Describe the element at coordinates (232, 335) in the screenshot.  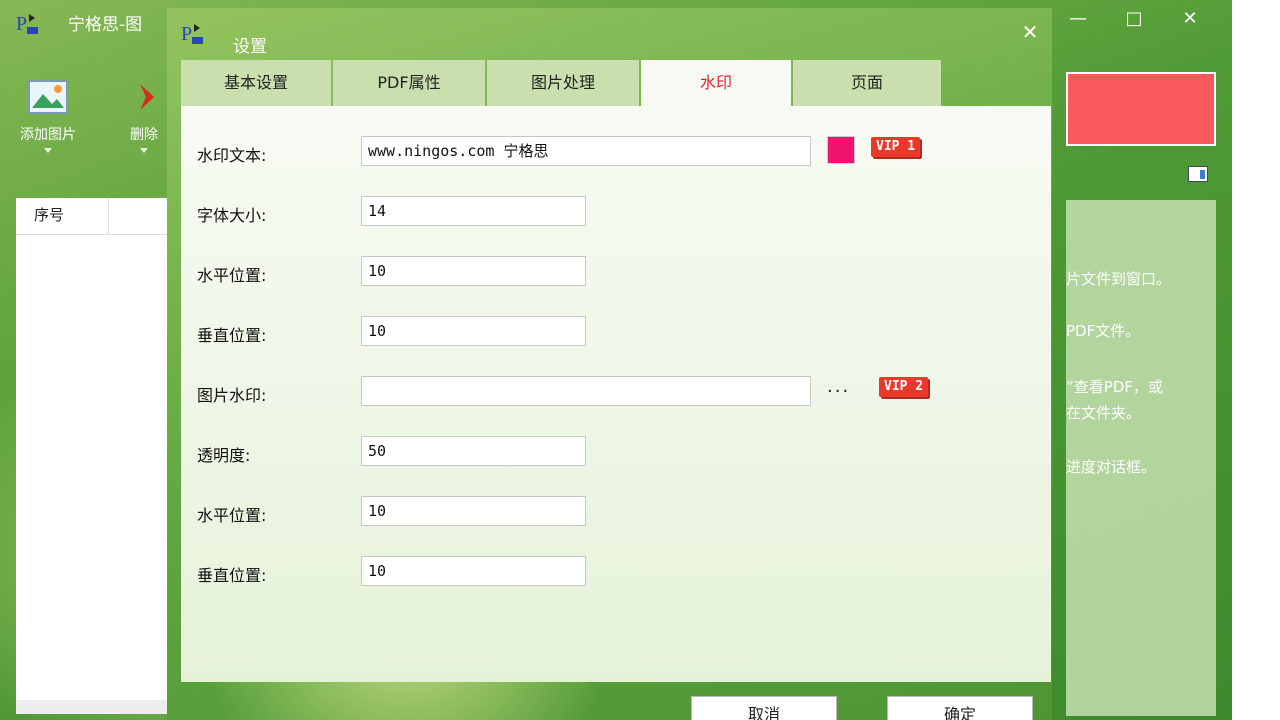
I see `text-vertical-position-label: 垂直位置:` at that location.